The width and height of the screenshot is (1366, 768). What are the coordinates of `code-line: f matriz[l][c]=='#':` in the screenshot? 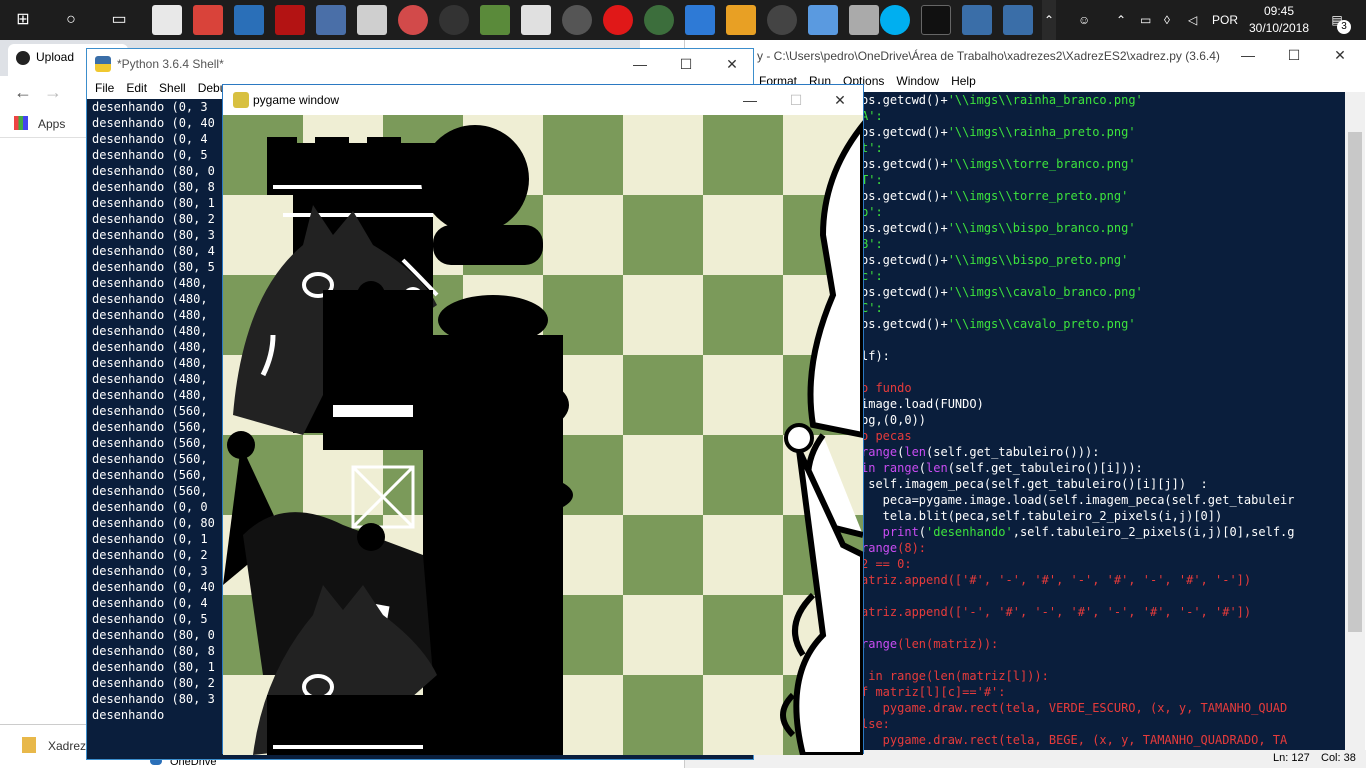 It's located at (1103, 692).